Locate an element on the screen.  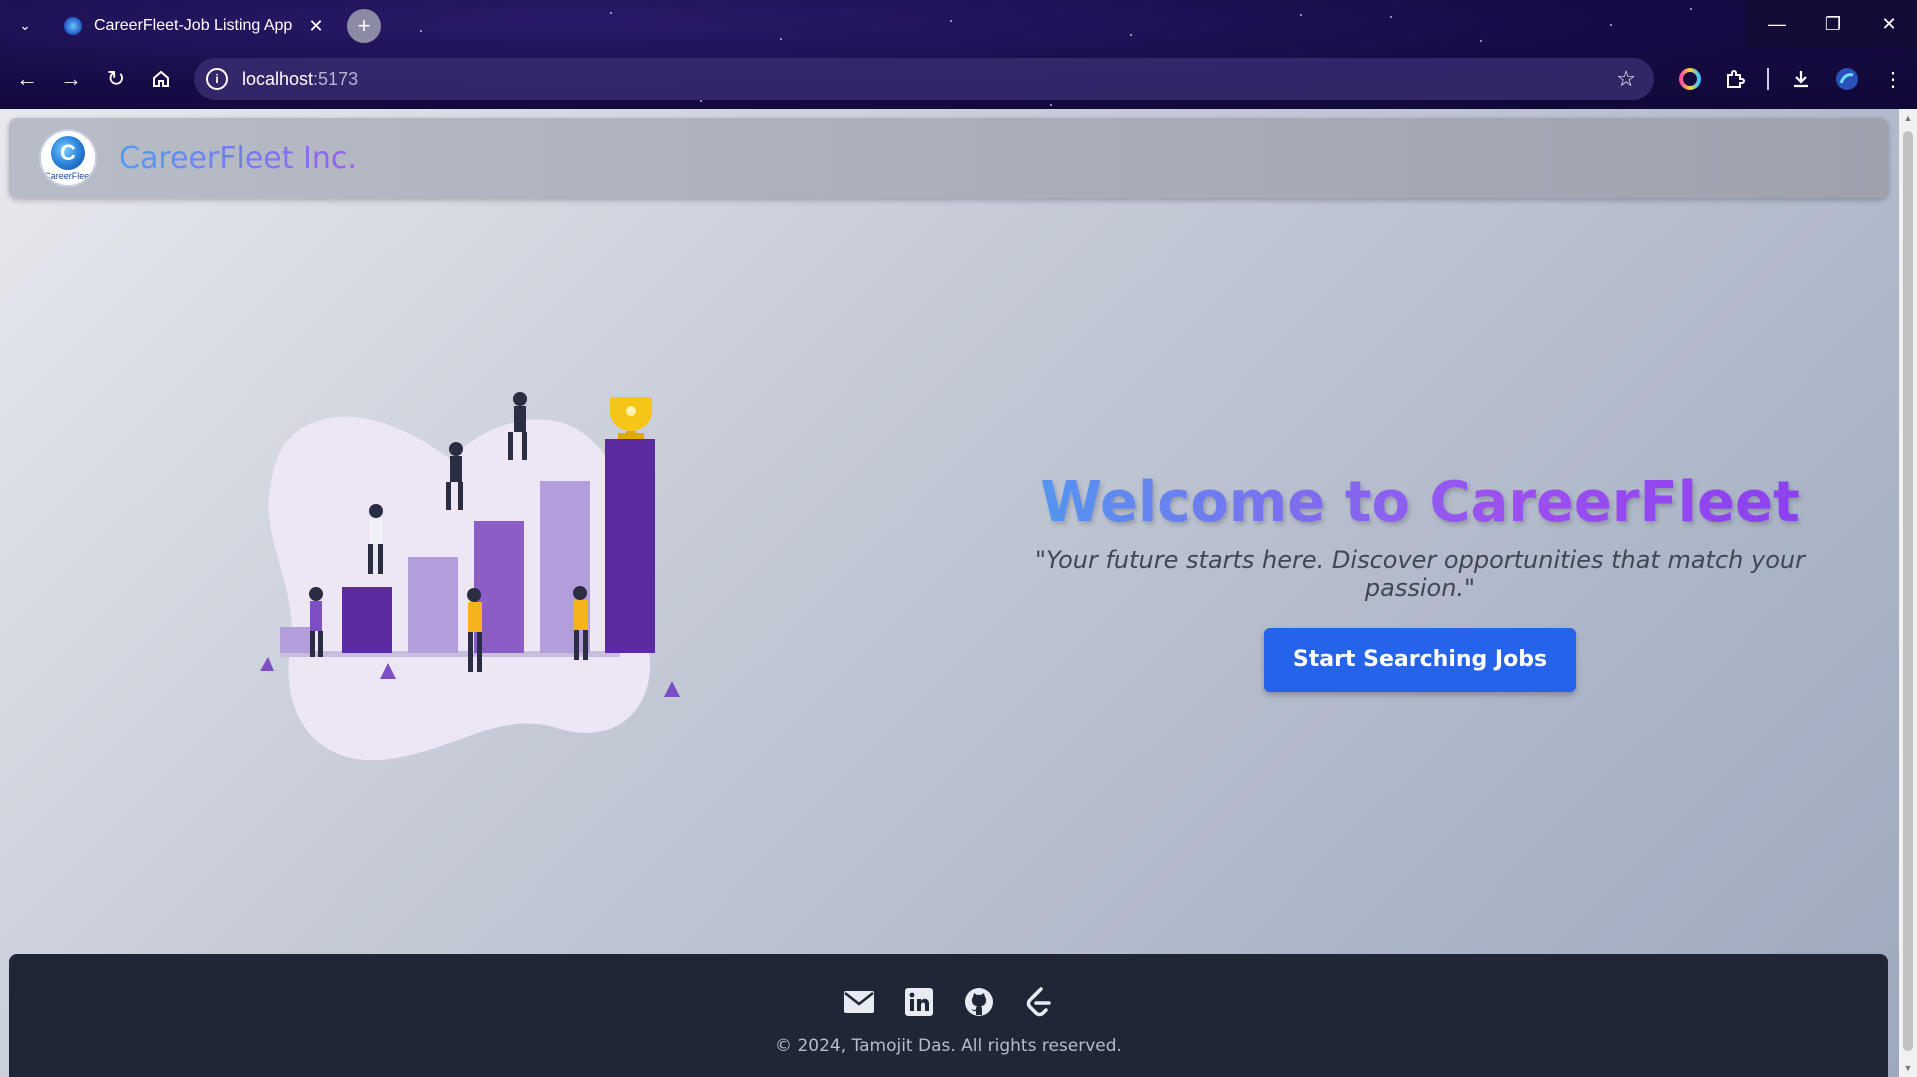
address-bar: i localhost:5173 ☆ is located at coordinates (924, 79).